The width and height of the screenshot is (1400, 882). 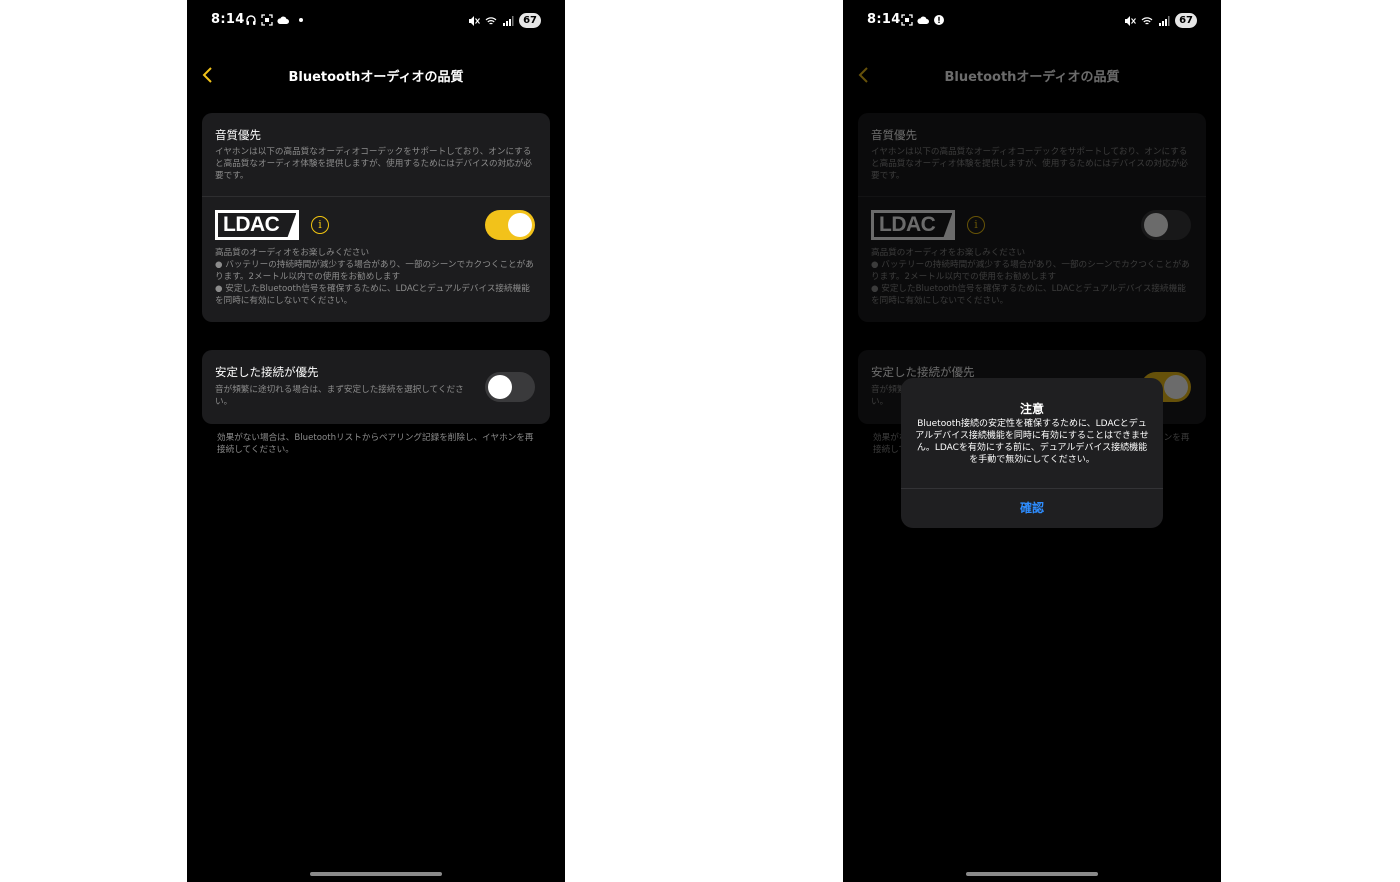 I want to click on quality-title: 音質優先, so click(x=238, y=135).